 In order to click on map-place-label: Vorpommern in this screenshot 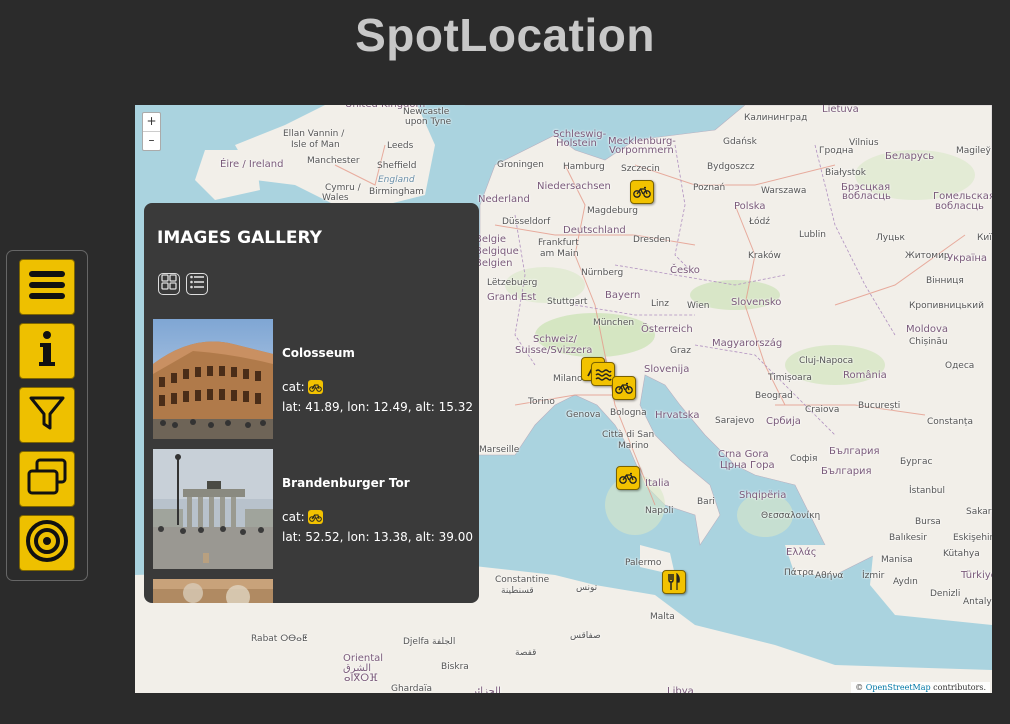, I will do `click(641, 150)`.